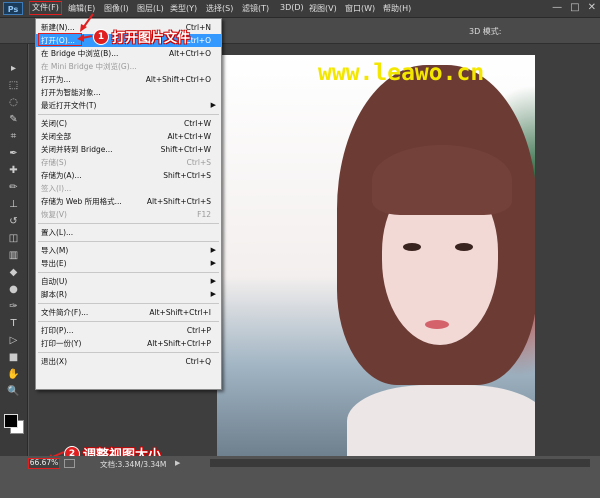  Describe the element at coordinates (13, 103) in the screenshot. I see `lasso-tool-icon: ◌` at that location.